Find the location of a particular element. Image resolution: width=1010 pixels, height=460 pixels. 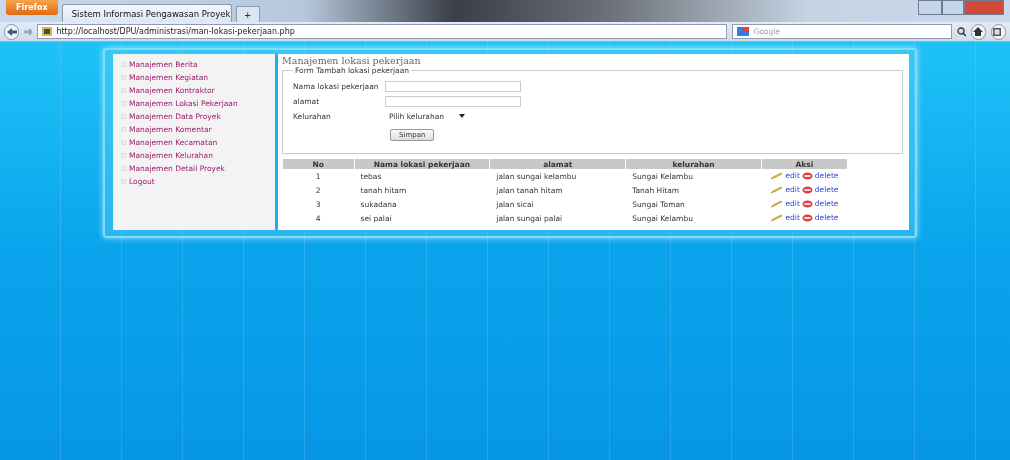

address-bar: http://localhost/DPU/administrasi/man-lokasi-pekerjaan.php is located at coordinates (382, 31).